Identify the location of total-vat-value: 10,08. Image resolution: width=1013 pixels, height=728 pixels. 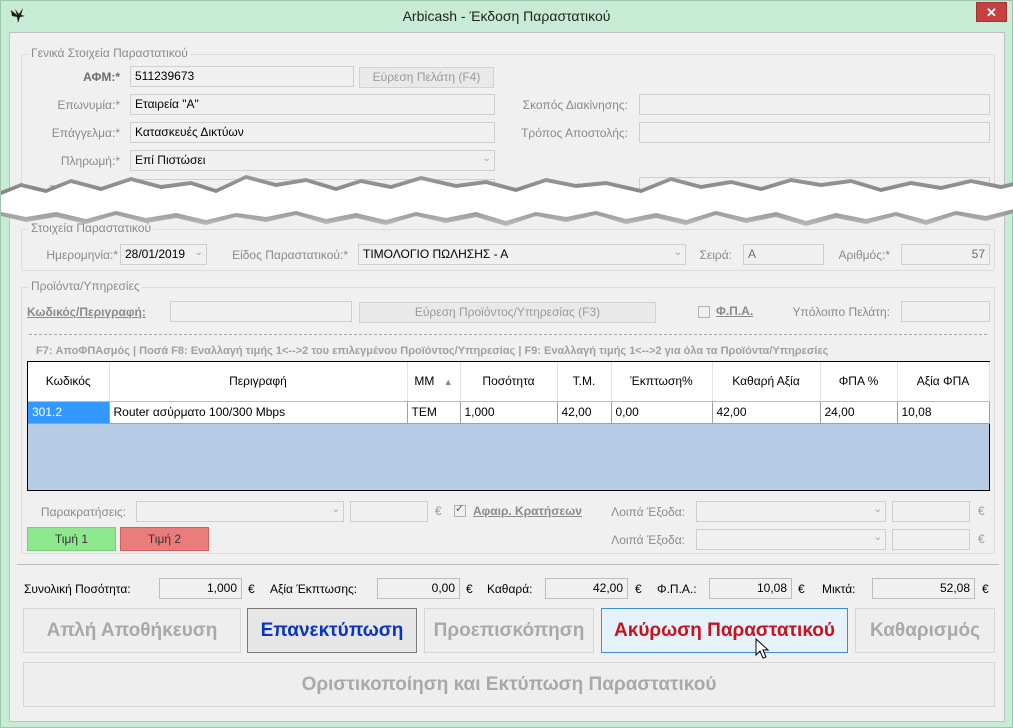
(750, 588).